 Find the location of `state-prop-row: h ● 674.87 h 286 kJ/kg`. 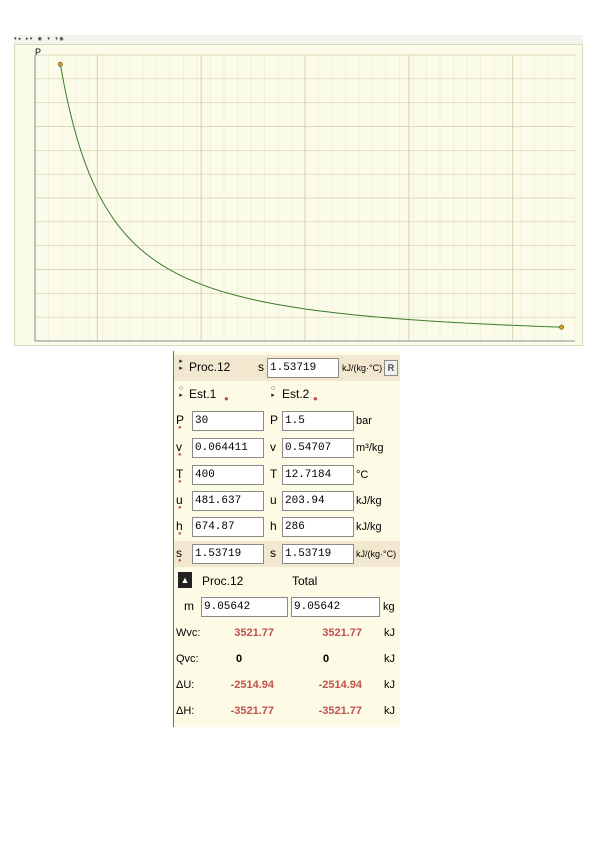

state-prop-row: h ● 674.87 h 286 kJ/kg is located at coordinates (287, 527).